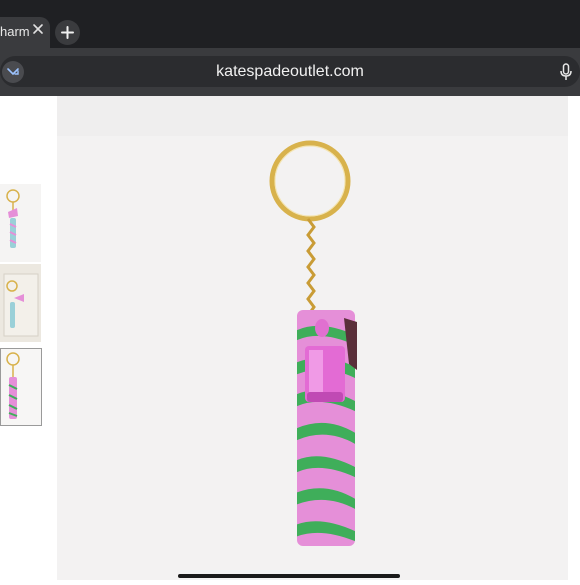 This screenshot has width=580, height=585. I want to click on new-tab-button, so click(67, 32).